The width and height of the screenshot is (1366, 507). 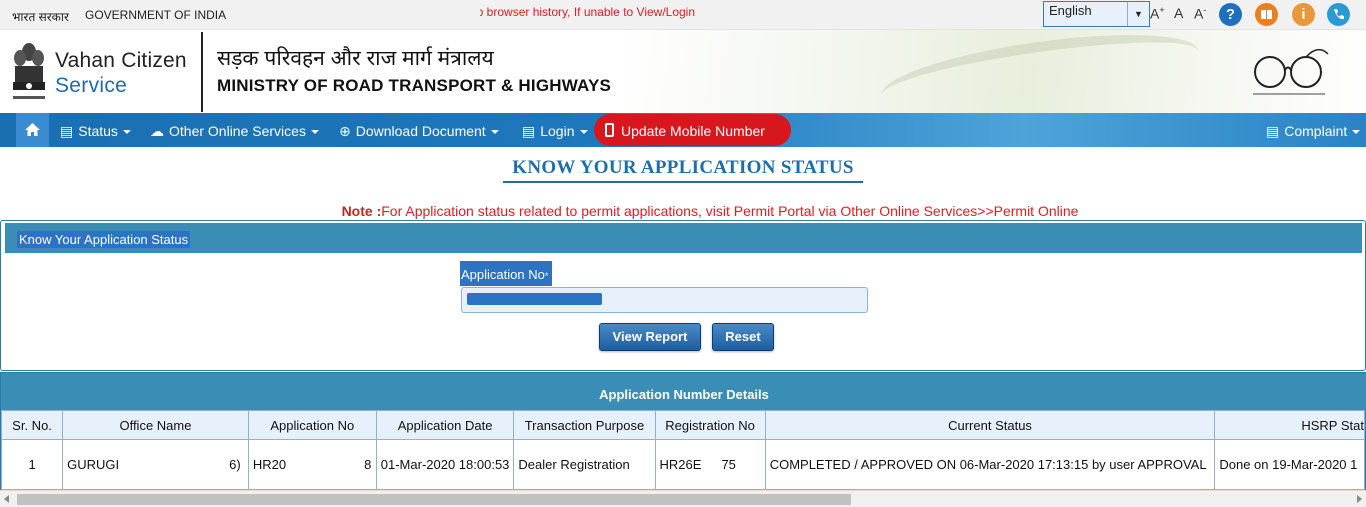 I want to click on column-header: Sr. No., so click(x=32, y=425).